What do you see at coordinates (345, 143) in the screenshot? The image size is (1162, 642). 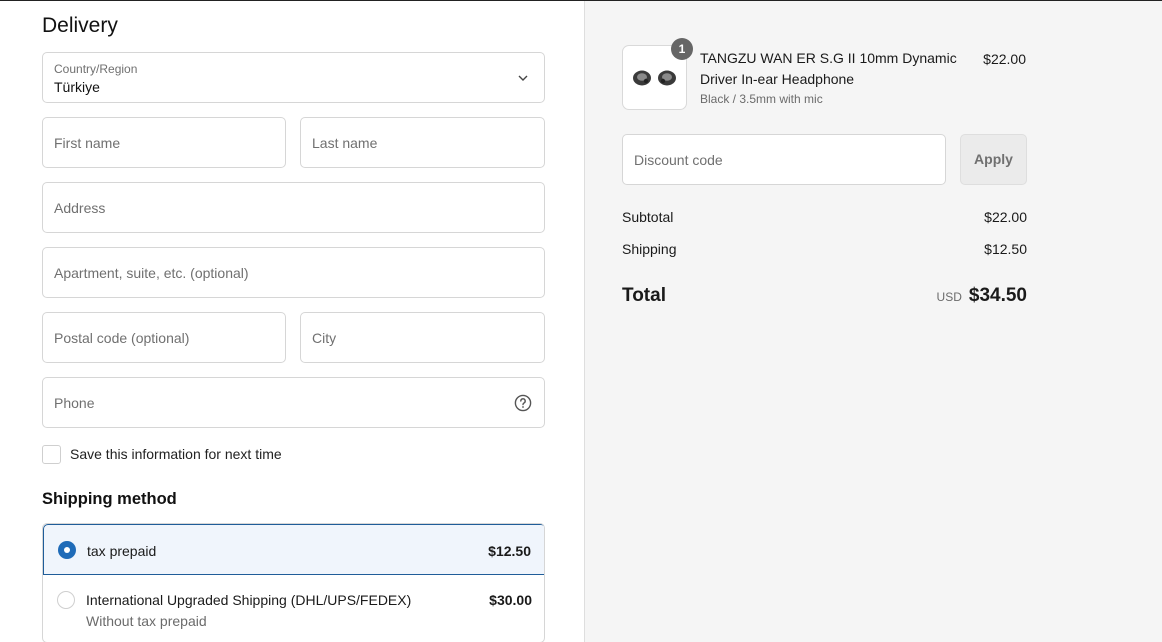 I see `last-name-placeholder: Last name` at bounding box center [345, 143].